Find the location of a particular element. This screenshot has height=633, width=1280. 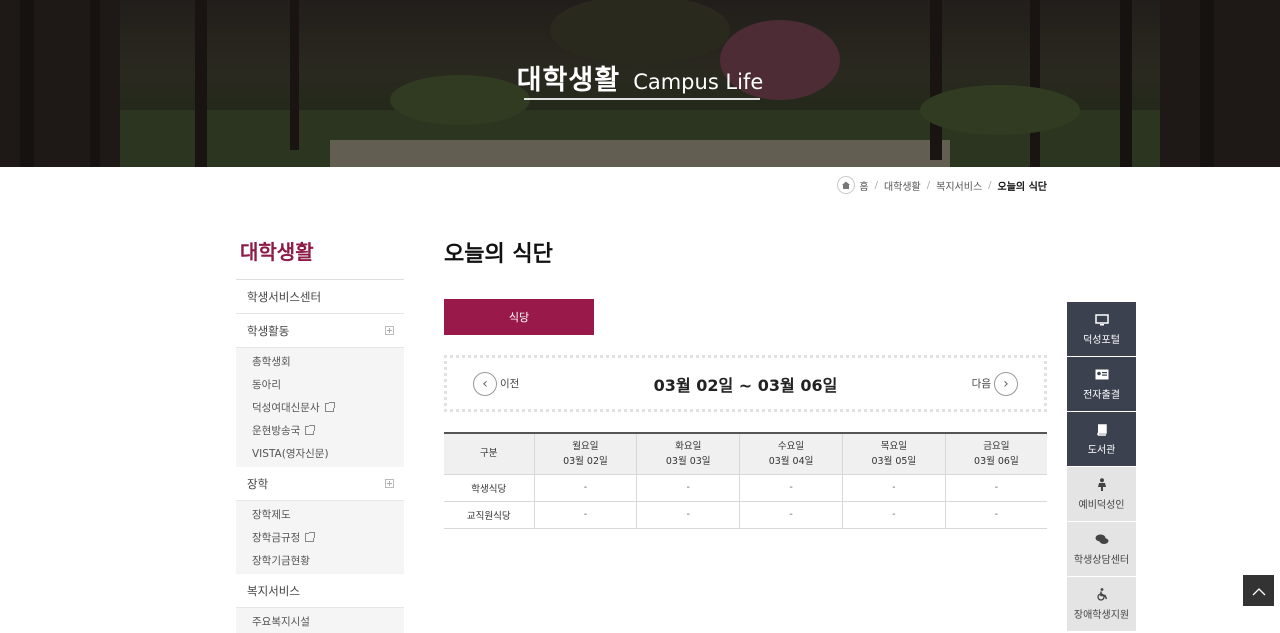

day-date: 03월 02일 is located at coordinates (585, 461).